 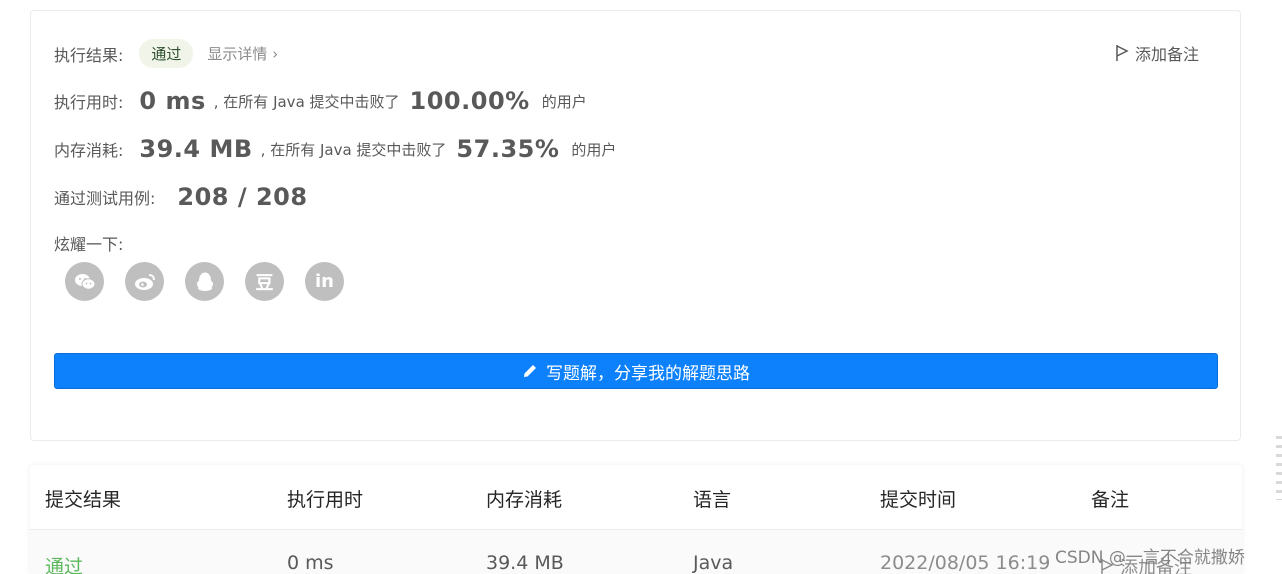 I want to click on runtime-percent: 100.00%, so click(x=469, y=101).